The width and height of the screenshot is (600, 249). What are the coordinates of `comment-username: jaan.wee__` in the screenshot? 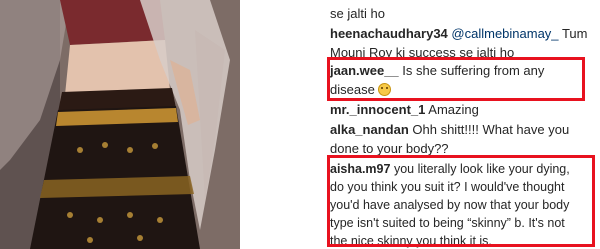 It's located at (364, 70).